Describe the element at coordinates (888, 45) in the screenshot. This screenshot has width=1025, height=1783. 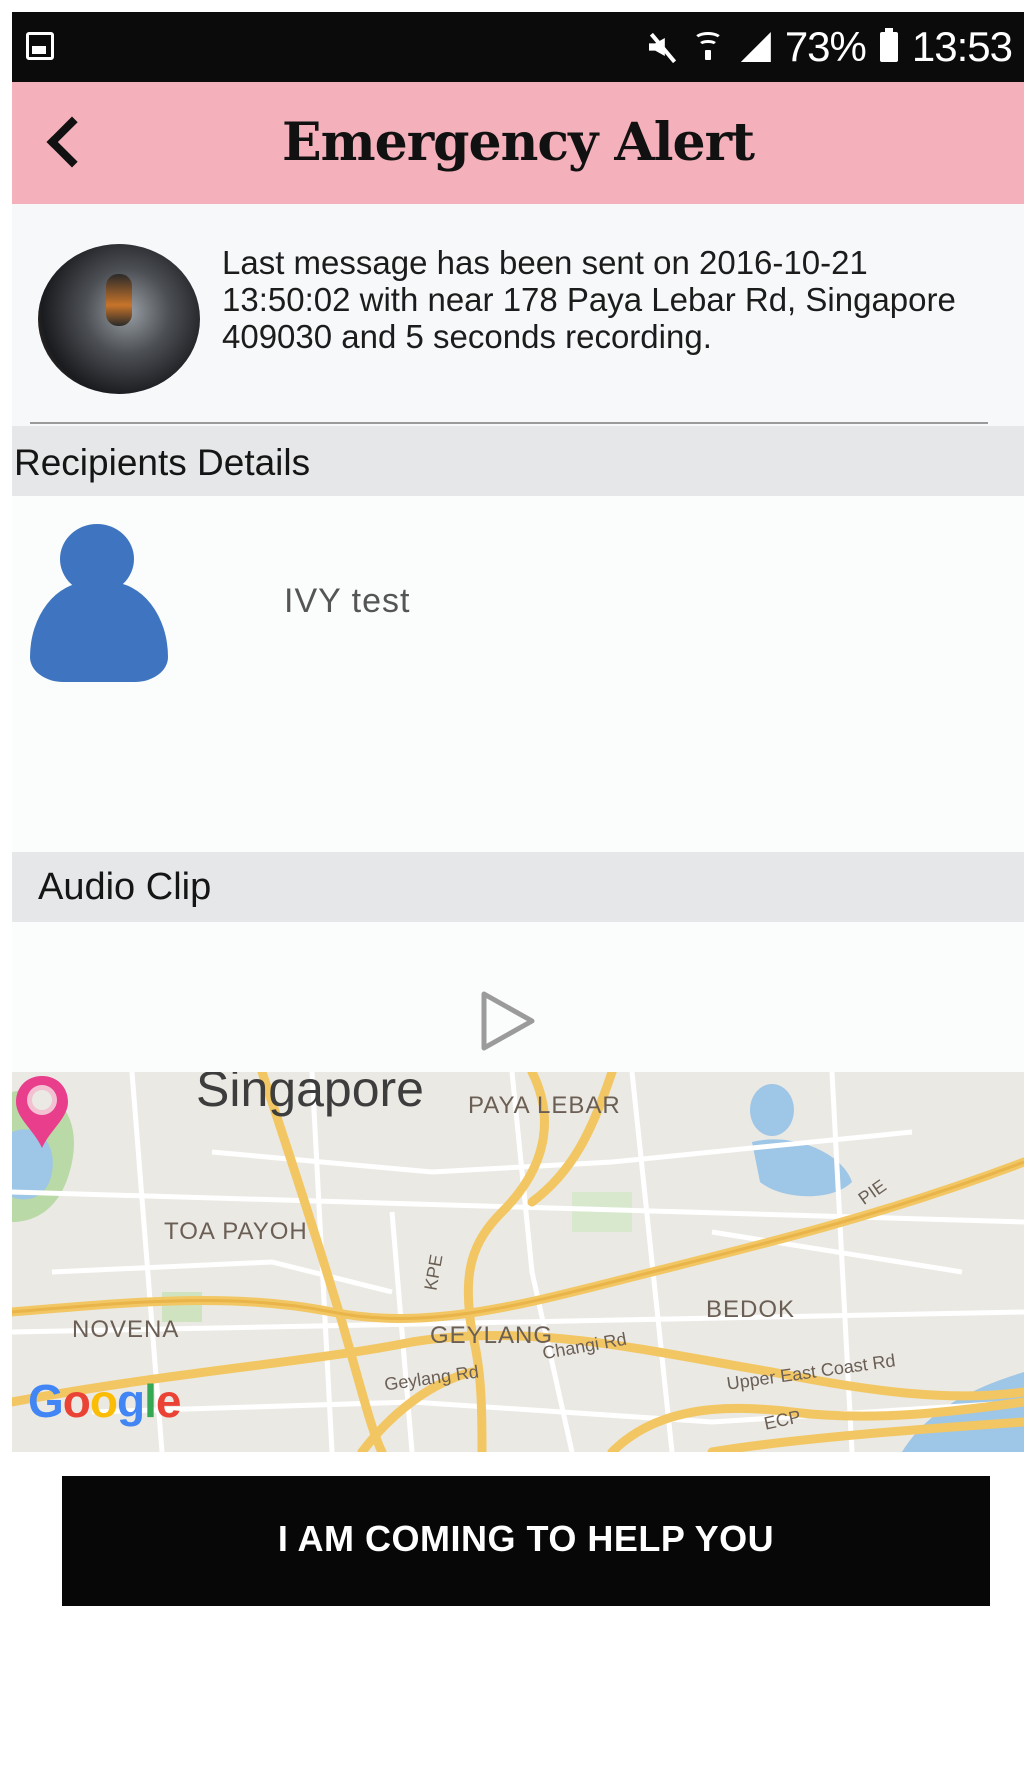
I see `battery-icon` at that location.